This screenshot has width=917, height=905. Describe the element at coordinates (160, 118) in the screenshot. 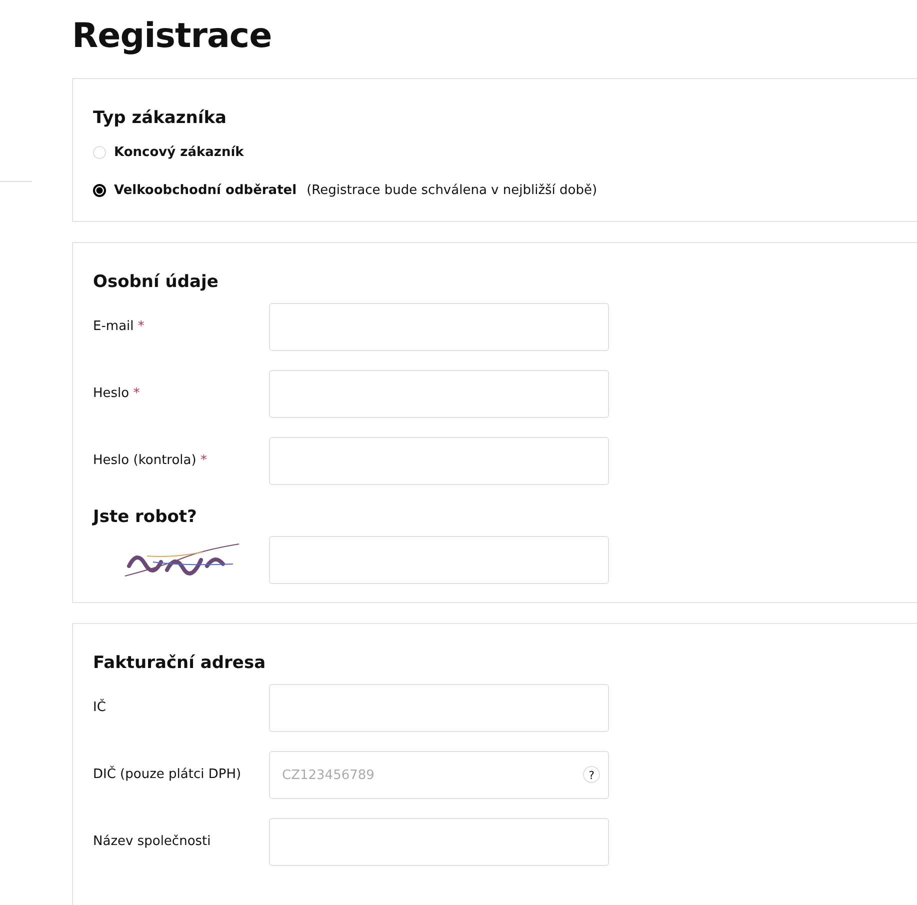

I see `section-heading: Typ zákazníka` at that location.